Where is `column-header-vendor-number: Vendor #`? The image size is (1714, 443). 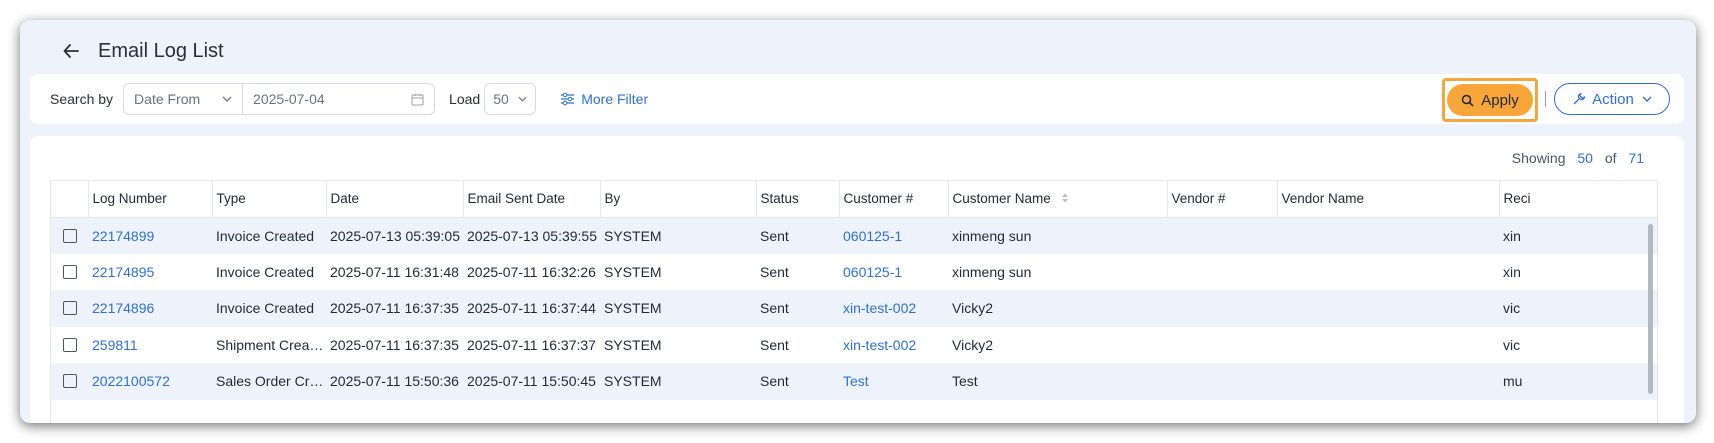 column-header-vendor-number: Vendor # is located at coordinates (1222, 199).